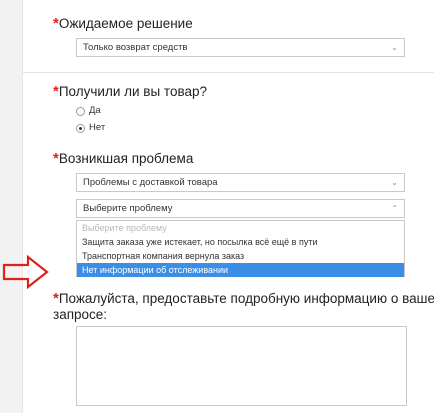  I want to click on problem-category-select: Проблемы с доставкой товара ⌄, so click(240, 182).